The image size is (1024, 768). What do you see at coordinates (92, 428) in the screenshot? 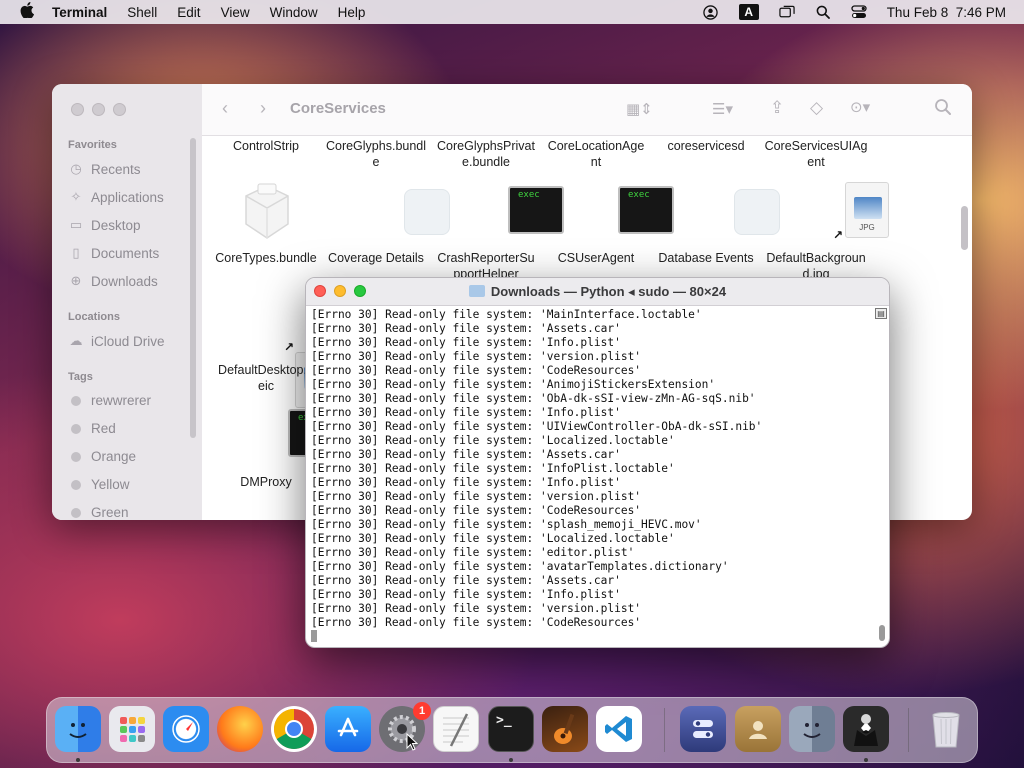
I see `sidebar-tag-item: Red` at bounding box center [92, 428].